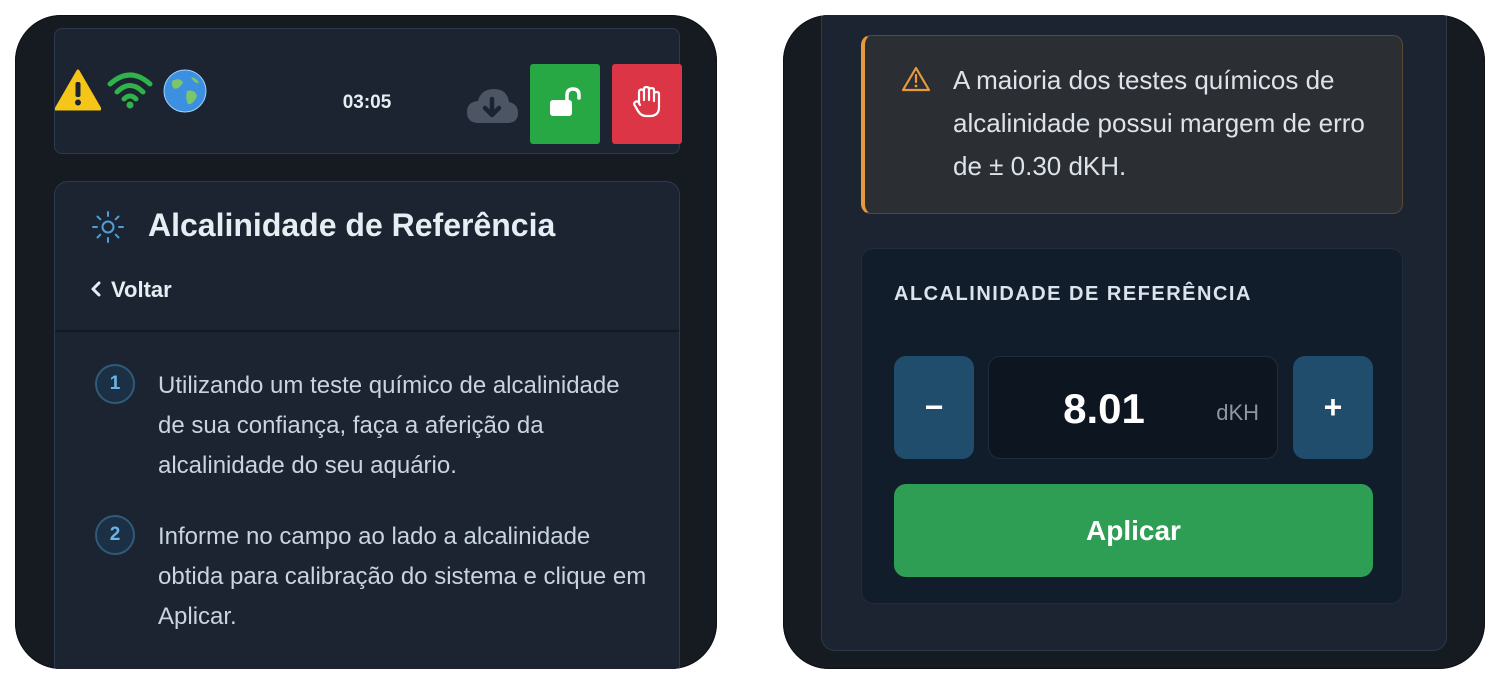  I want to click on increment-button: +, so click(1333, 407).